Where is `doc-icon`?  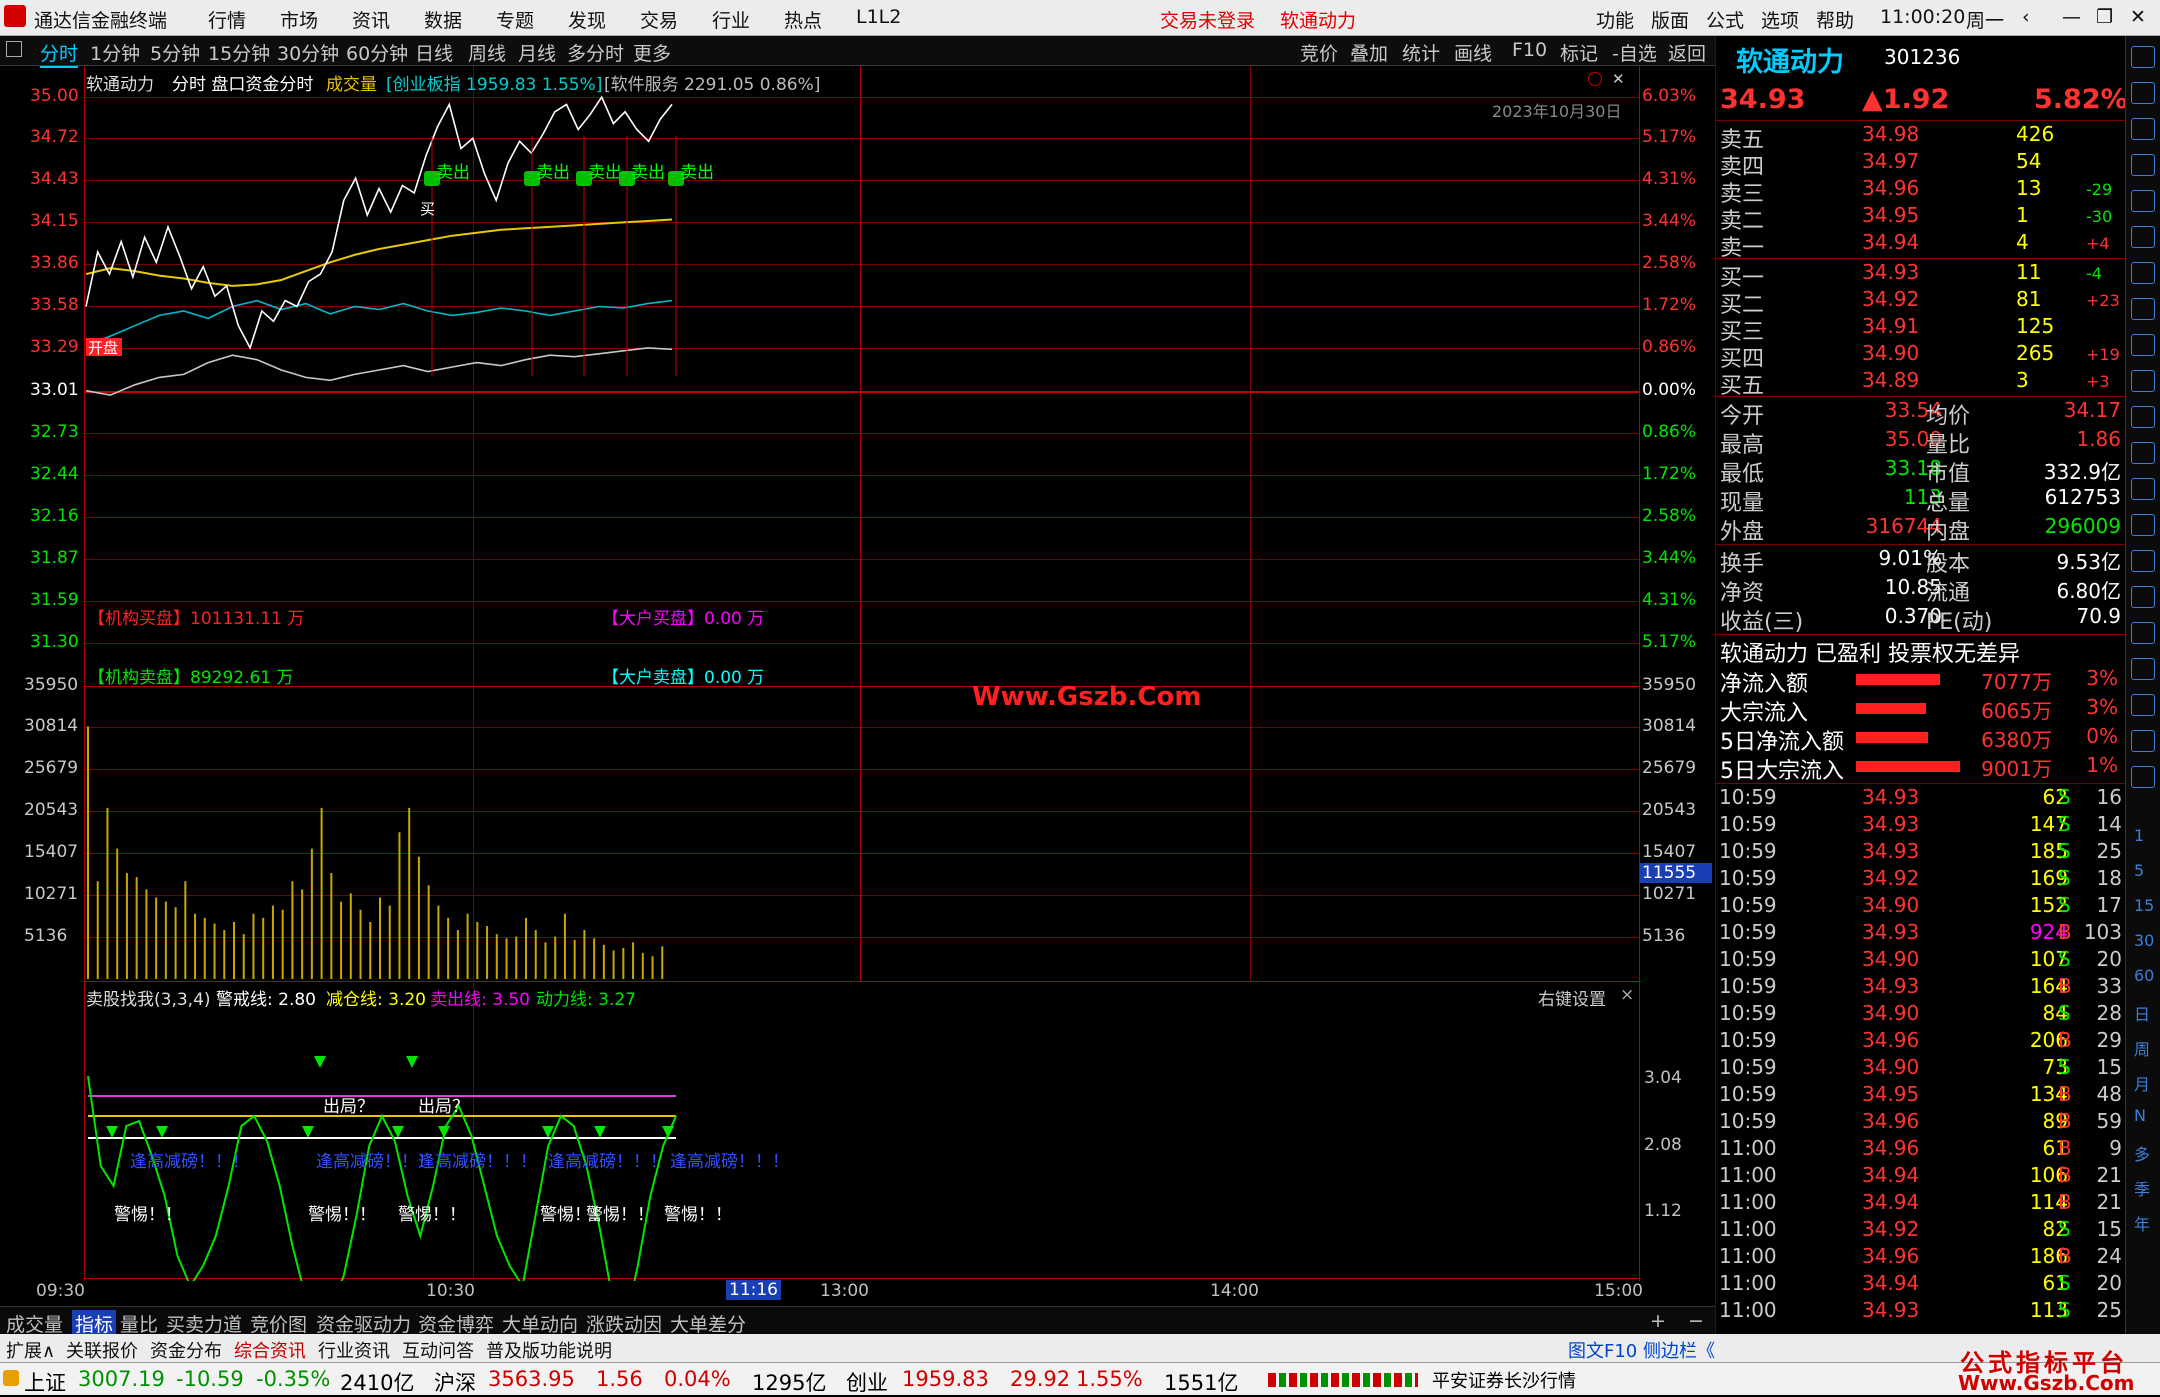
doc-icon is located at coordinates (2143, 417).